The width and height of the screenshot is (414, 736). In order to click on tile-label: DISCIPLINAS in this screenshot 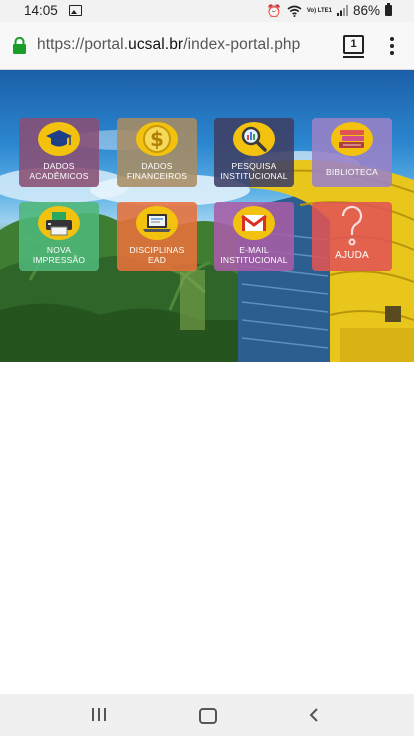, I will do `click(157, 250)`.